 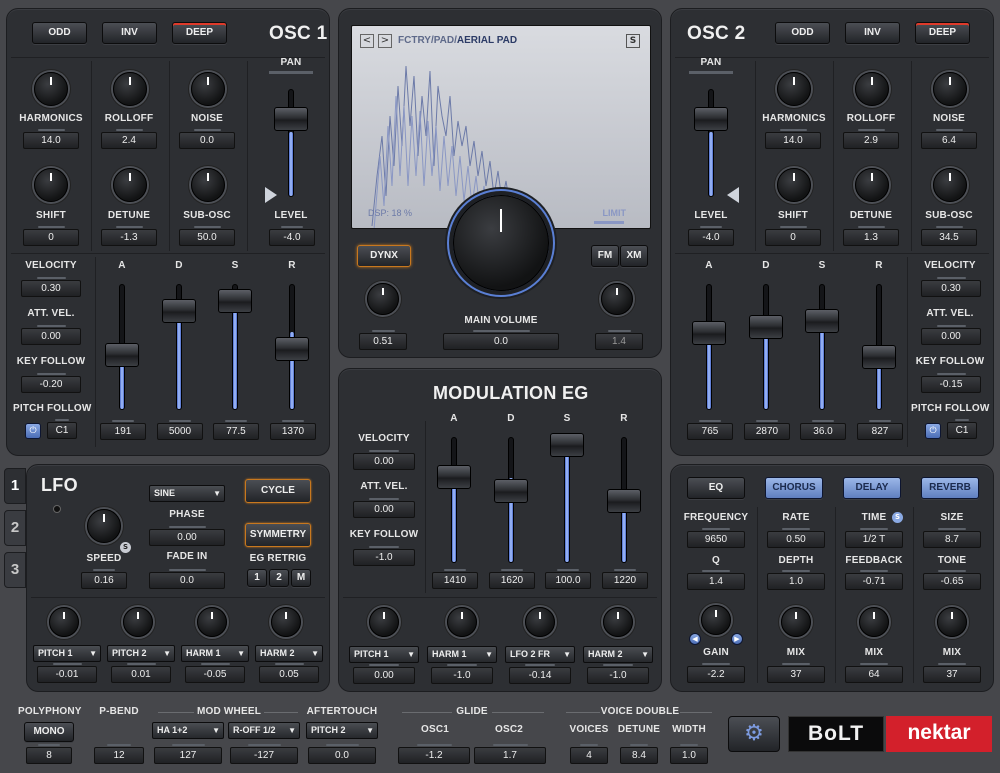 I want to click on osc1-inv-button: INV, so click(x=129, y=33).